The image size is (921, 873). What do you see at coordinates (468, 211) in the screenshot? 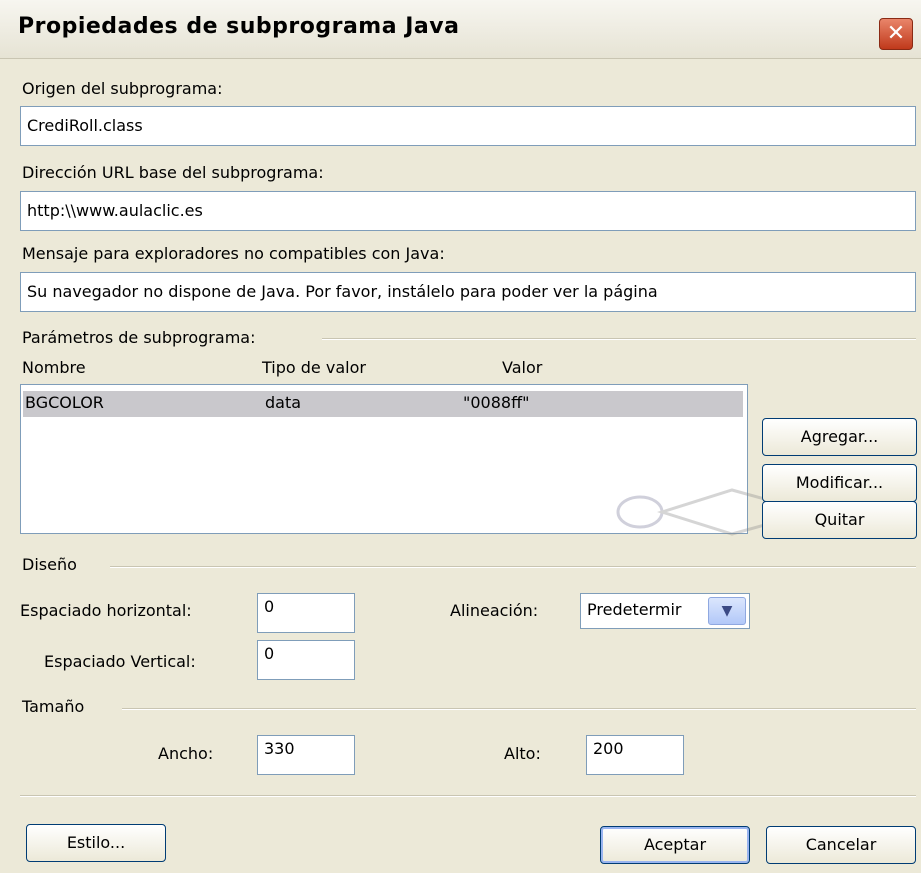
I see `base-url-input: http:\\www.aulaclic.es` at bounding box center [468, 211].